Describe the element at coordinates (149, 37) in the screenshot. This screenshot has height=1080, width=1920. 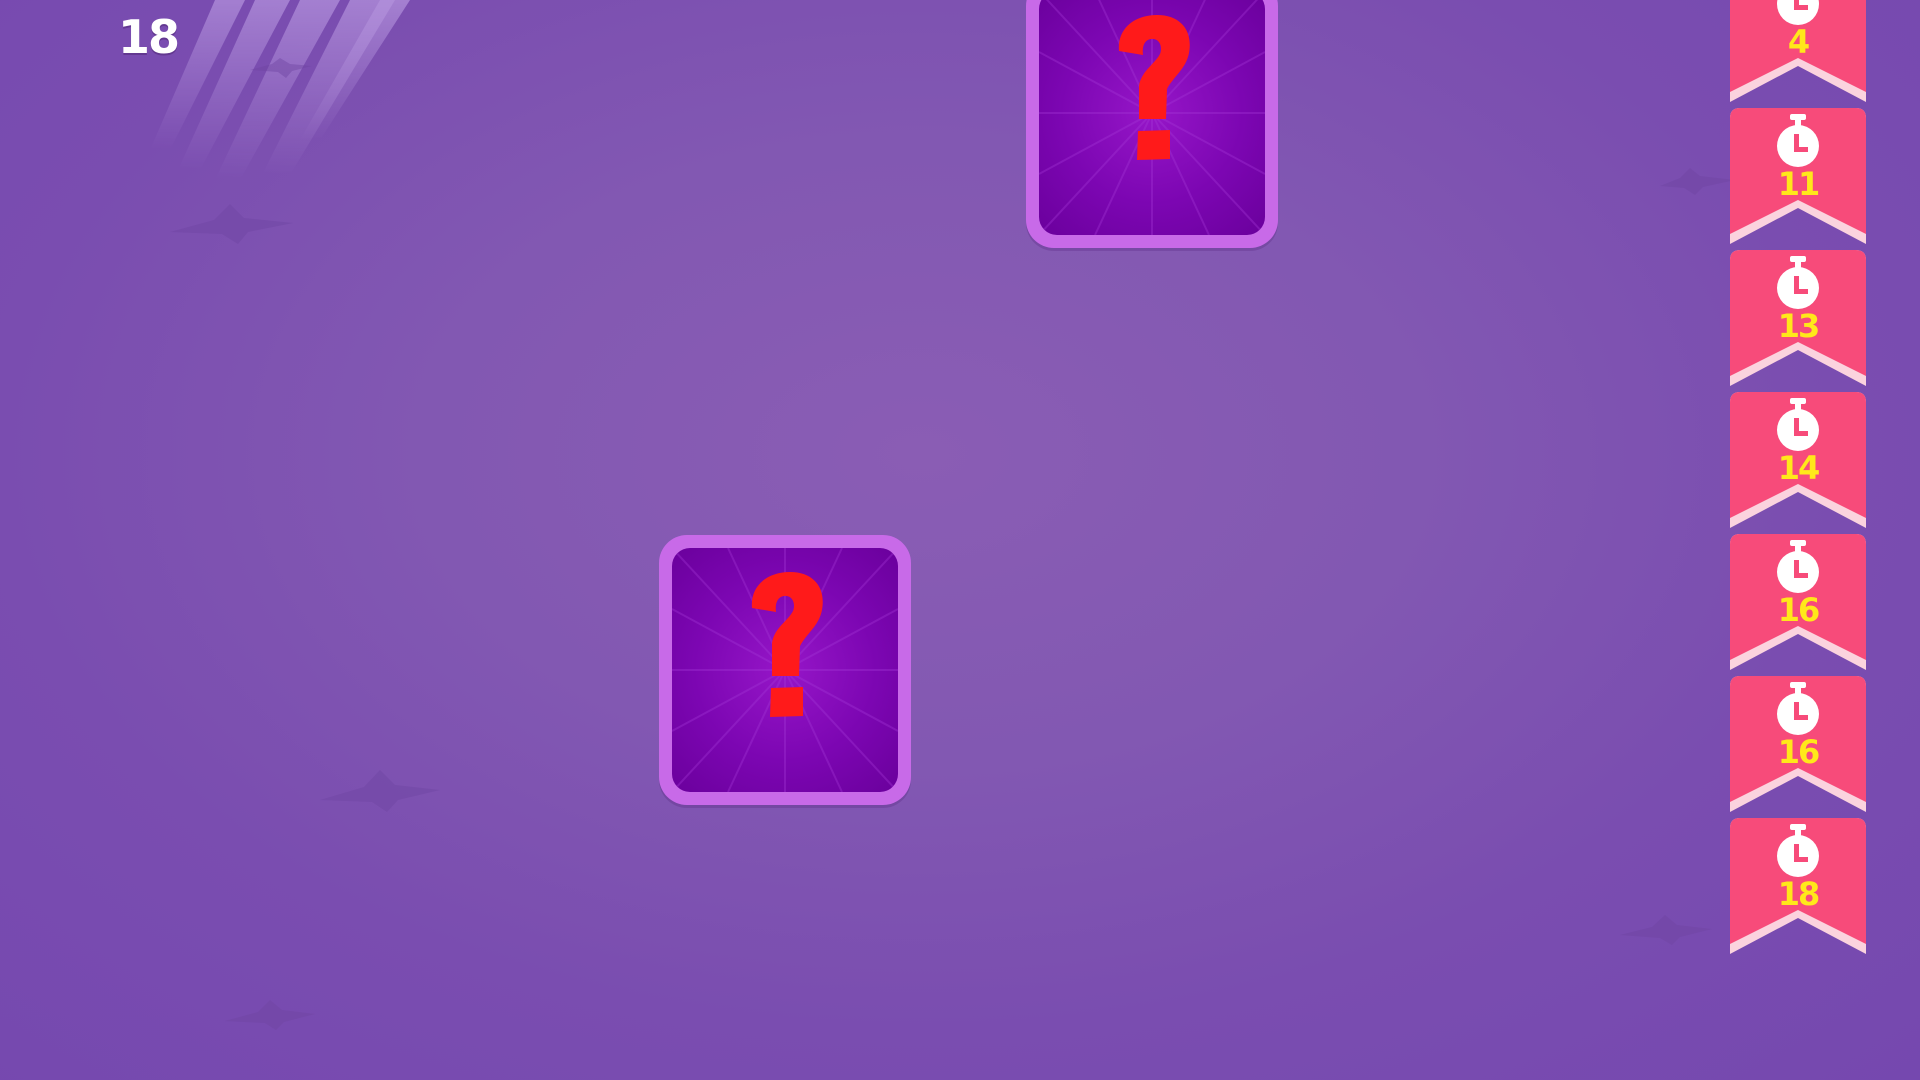
I see `timer-counter: 18` at that location.